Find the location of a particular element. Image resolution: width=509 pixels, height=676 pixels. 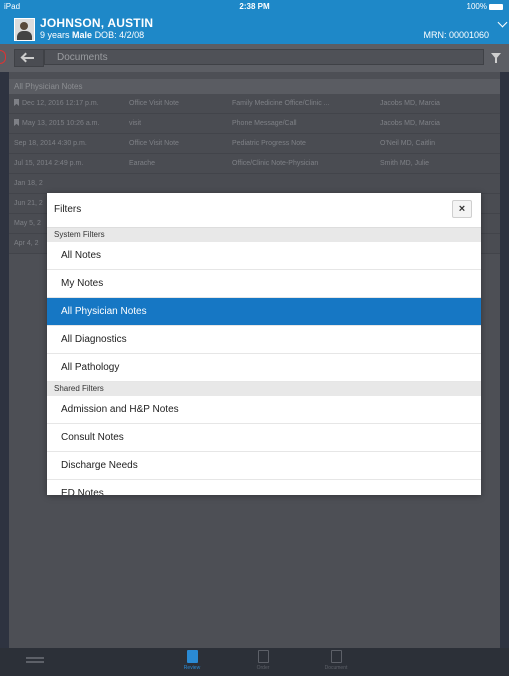

patient-avatar is located at coordinates (24, 29).